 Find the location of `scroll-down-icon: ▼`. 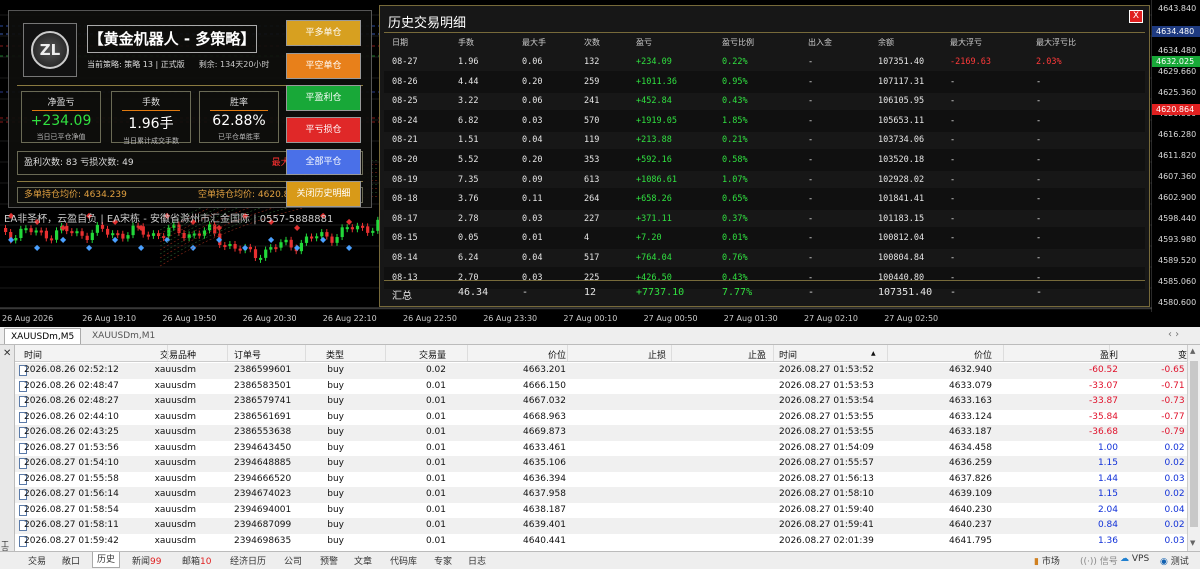

scroll-down-icon: ▼ is located at coordinates (1192, 543).